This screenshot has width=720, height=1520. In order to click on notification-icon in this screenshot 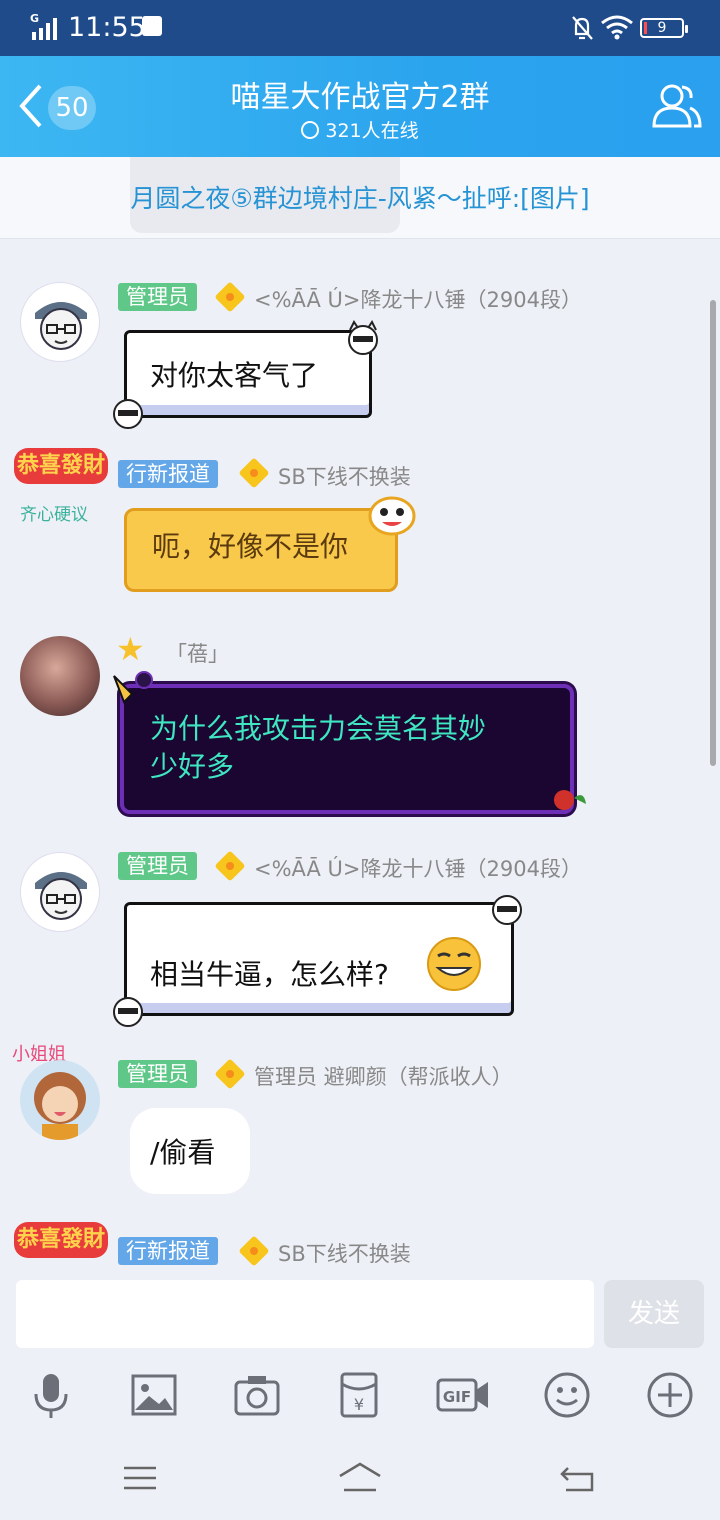, I will do `click(152, 26)`.